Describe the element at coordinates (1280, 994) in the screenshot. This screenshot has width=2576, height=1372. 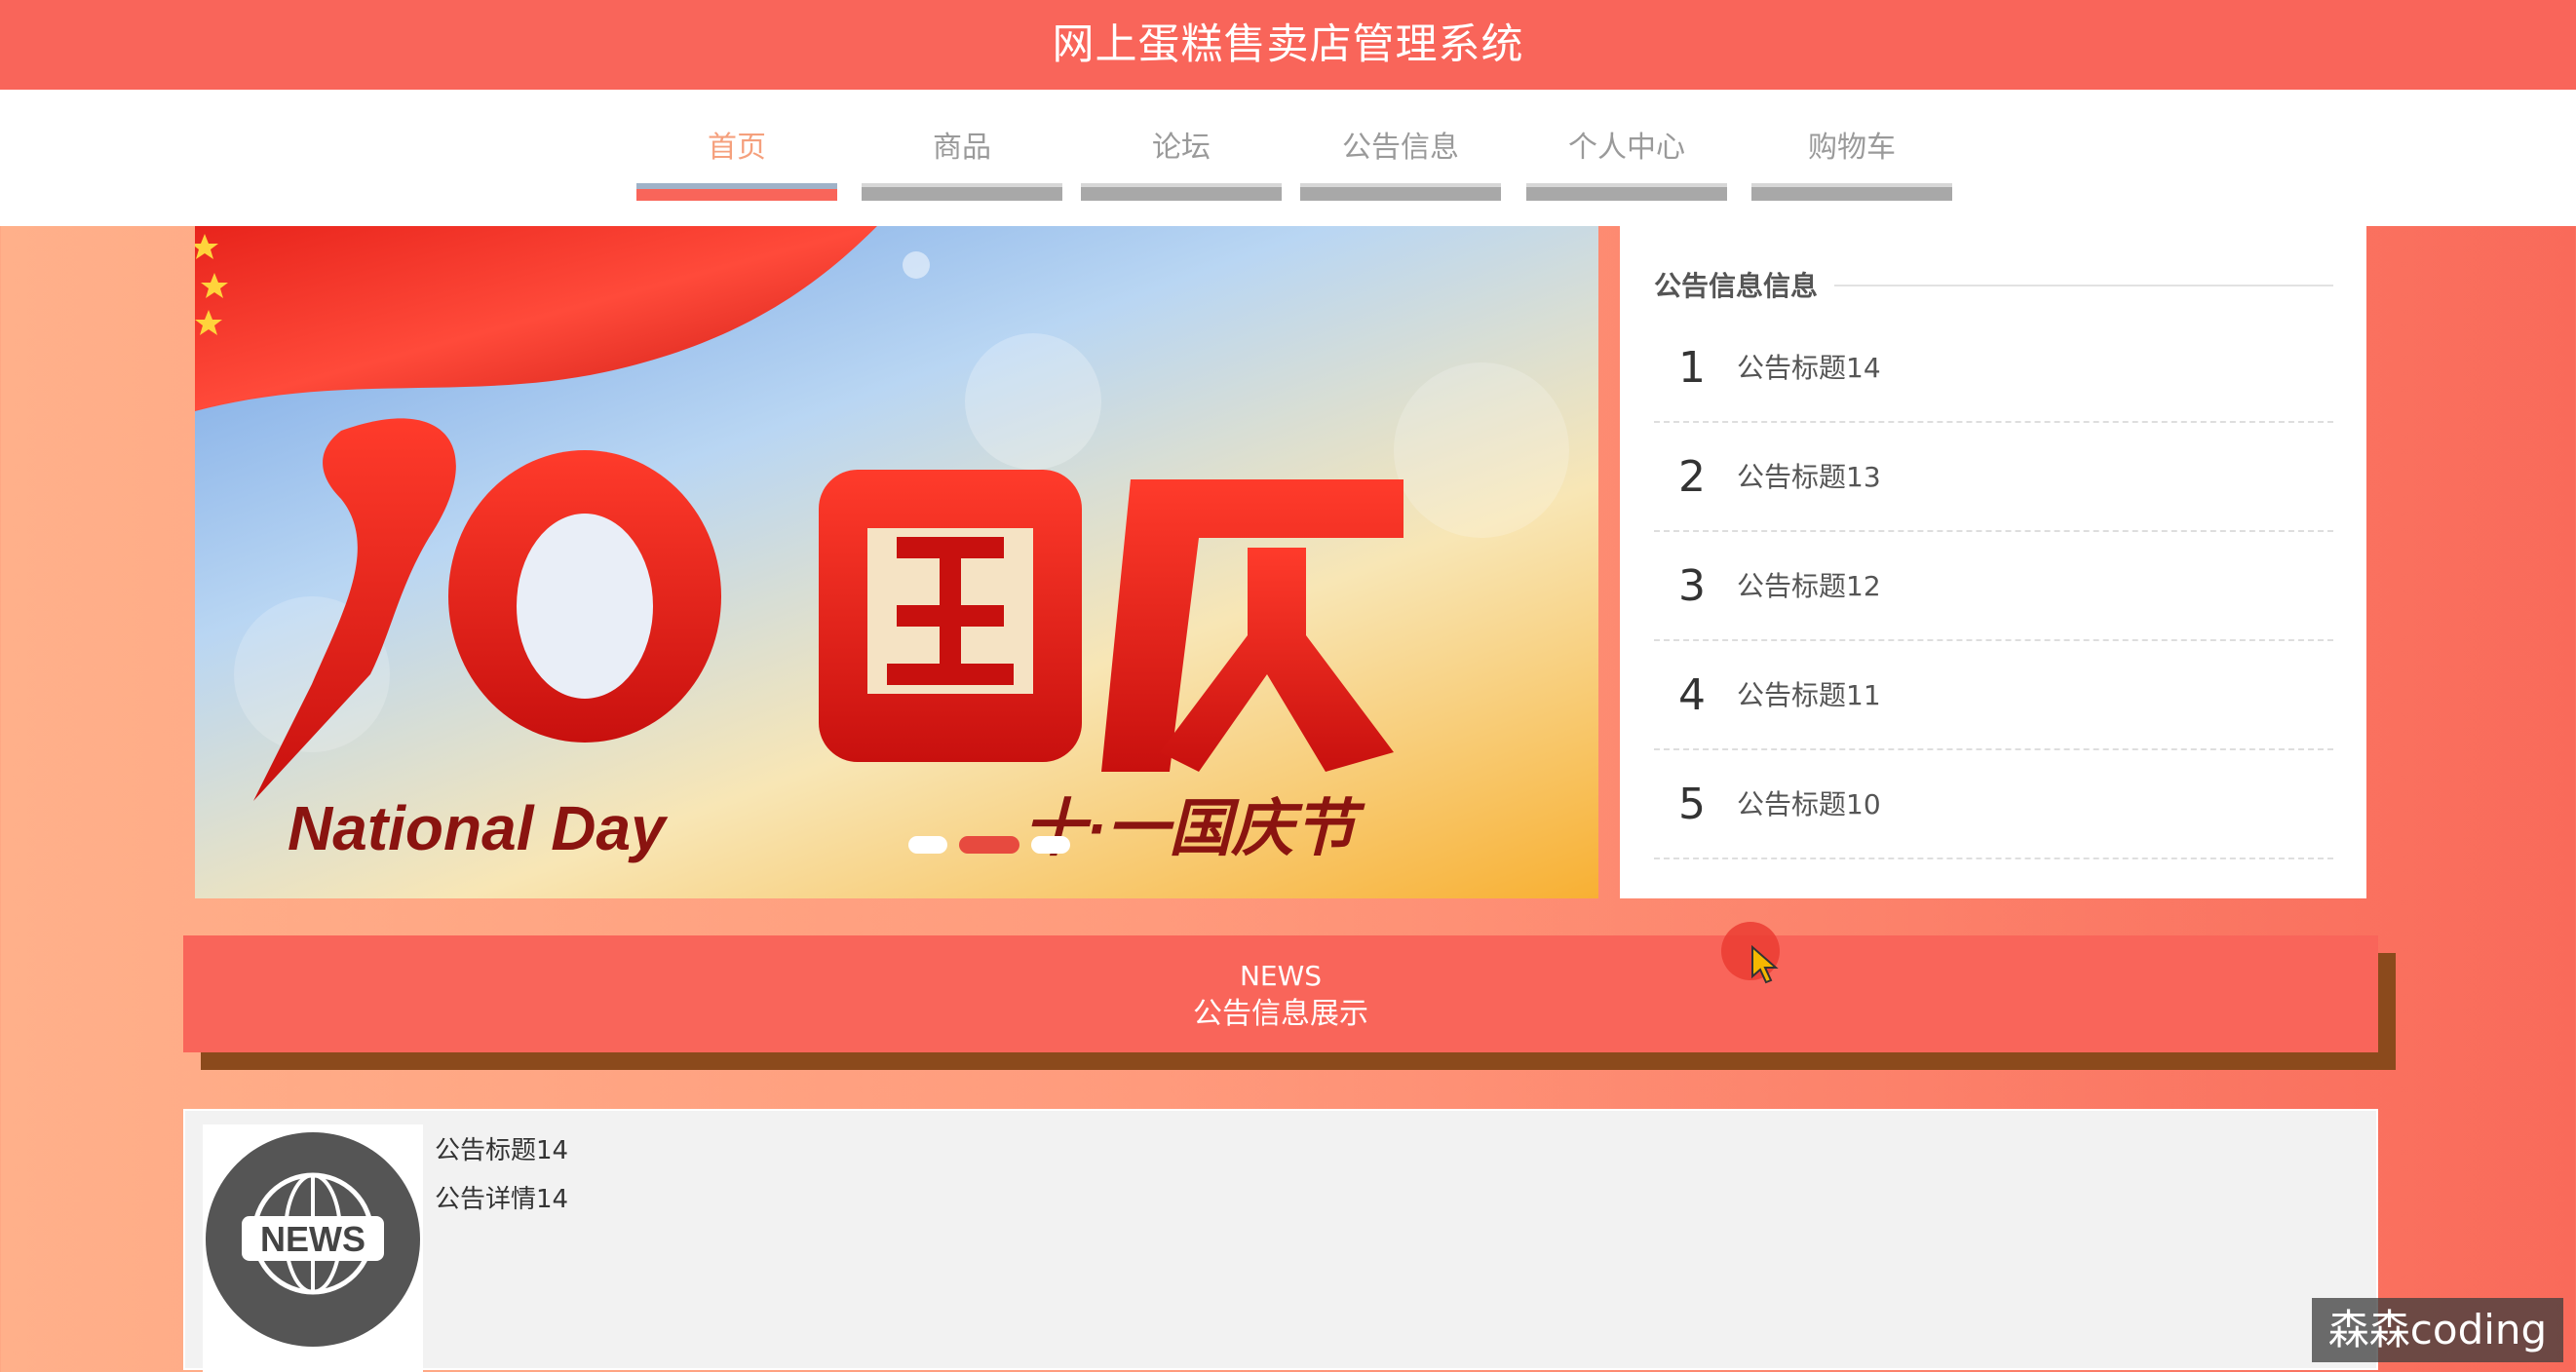
I see `news-section-header: NEWS 公告信息展示` at that location.